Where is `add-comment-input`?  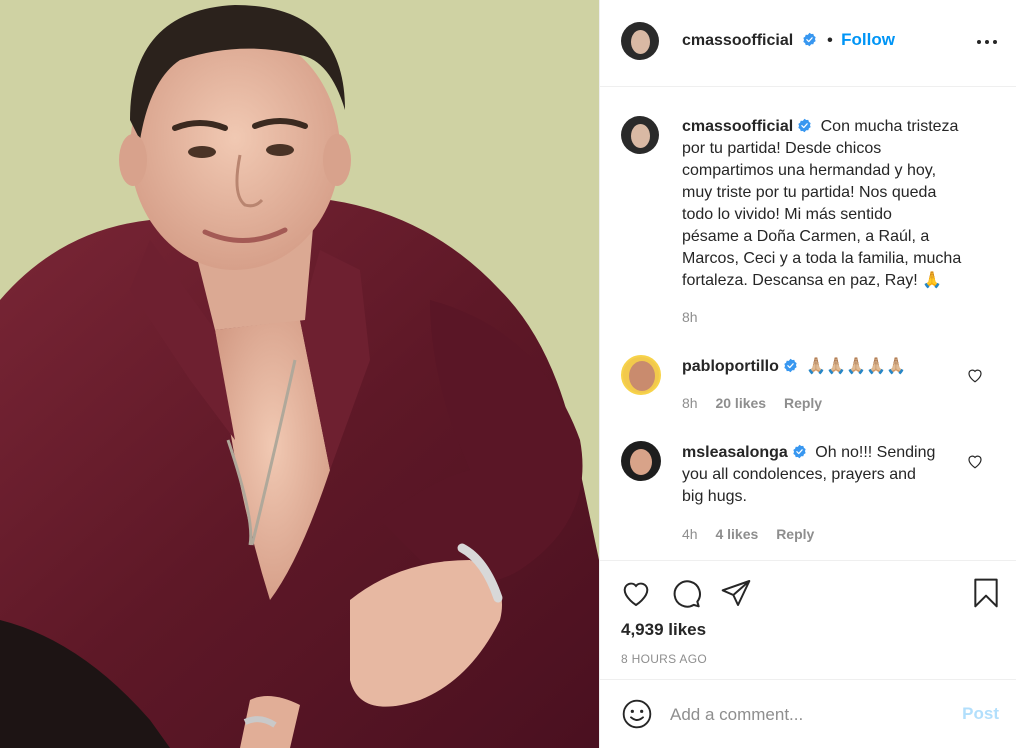 add-comment-input is located at coordinates (805, 715).